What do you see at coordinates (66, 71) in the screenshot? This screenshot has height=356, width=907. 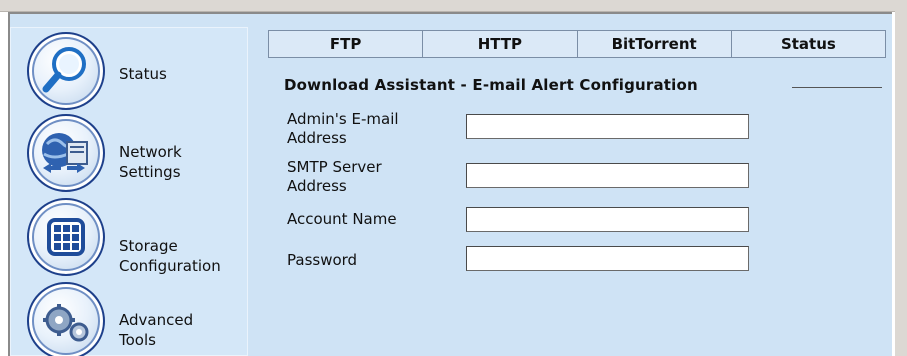 I see `magnifier-icon` at bounding box center [66, 71].